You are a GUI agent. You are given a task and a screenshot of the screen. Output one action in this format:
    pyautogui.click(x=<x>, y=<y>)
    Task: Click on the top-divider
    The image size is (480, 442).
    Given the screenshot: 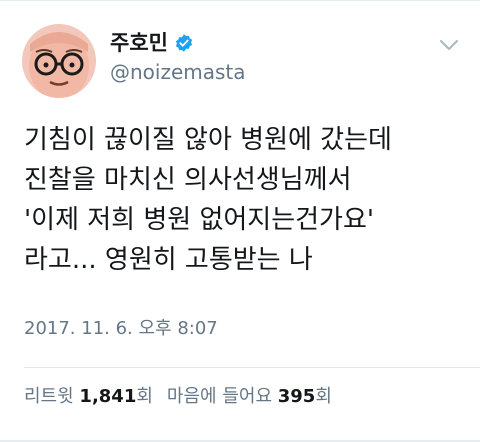 What is the action you would take?
    pyautogui.click(x=240, y=0)
    